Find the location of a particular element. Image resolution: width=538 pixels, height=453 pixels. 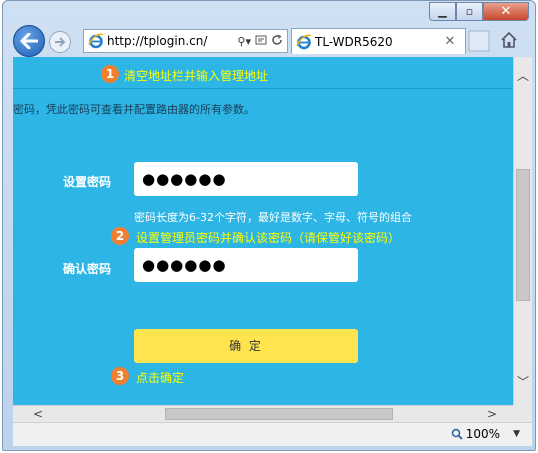

confirm-password-input: ●●●●●● is located at coordinates (246, 265).